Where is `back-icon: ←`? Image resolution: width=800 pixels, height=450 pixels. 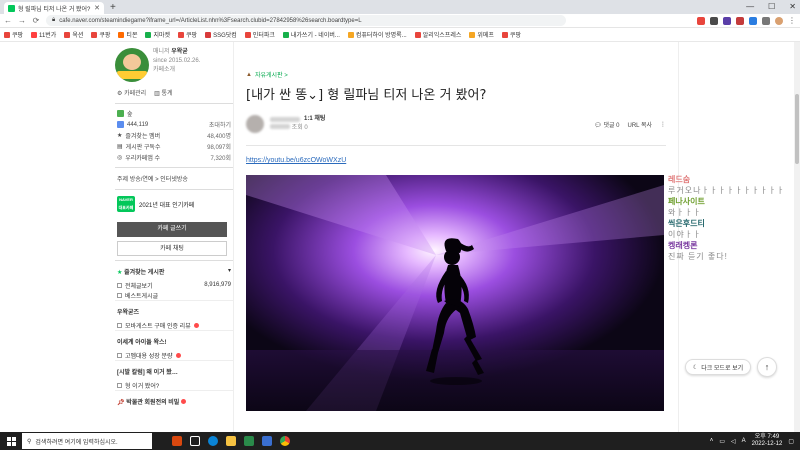 back-icon: ← is located at coordinates (8, 20).